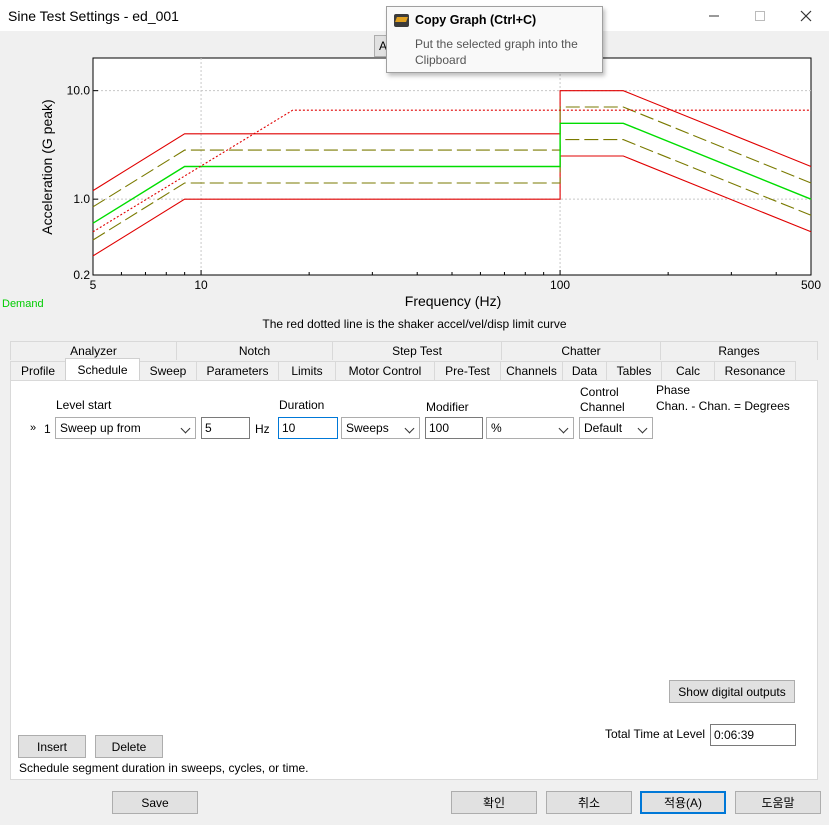  I want to click on window-title: Sine Test Settings - ed_001, so click(93, 16).